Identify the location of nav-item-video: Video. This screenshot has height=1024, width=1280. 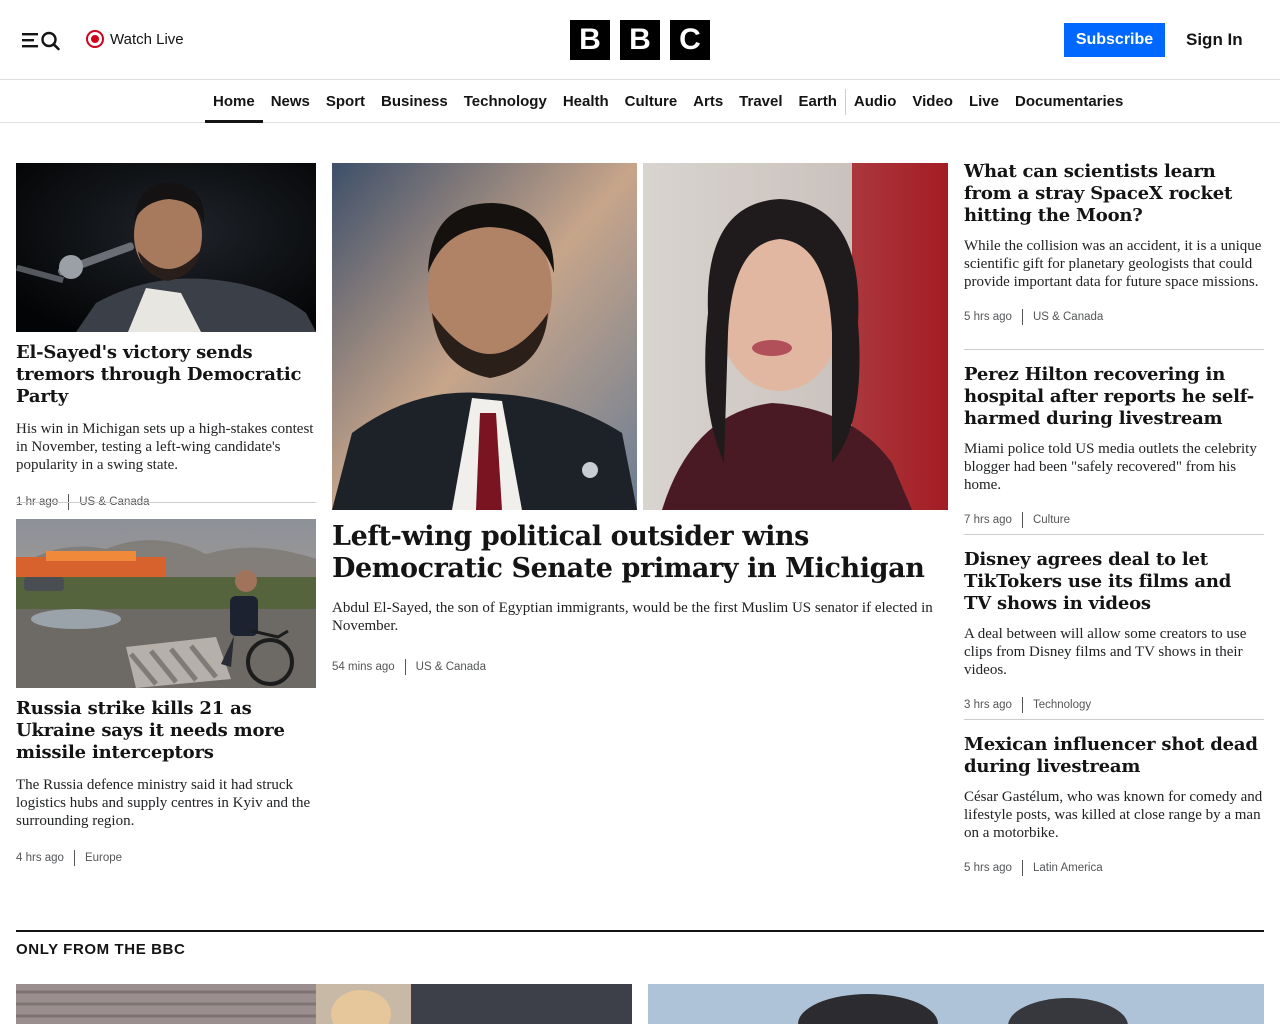
(932, 101).